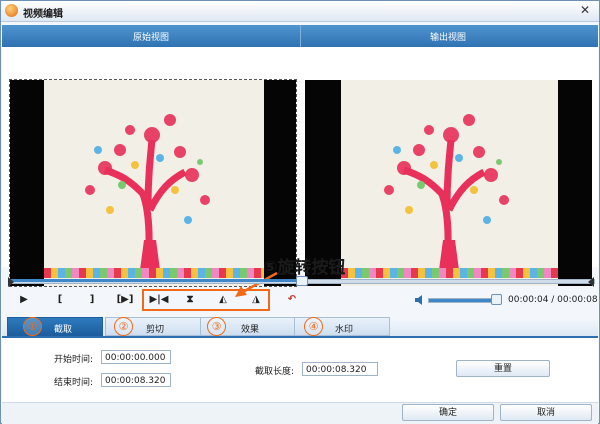  I want to click on flip-horizontal-button: ▶|◀, so click(159, 300).